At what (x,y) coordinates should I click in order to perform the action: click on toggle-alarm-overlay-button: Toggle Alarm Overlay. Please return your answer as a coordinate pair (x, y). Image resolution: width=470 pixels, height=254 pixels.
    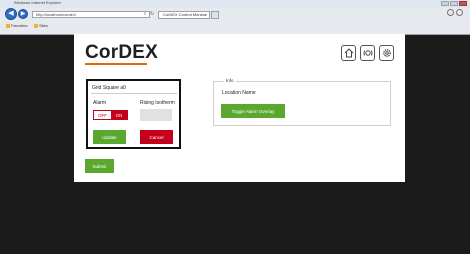
    Looking at the image, I should click on (253, 111).